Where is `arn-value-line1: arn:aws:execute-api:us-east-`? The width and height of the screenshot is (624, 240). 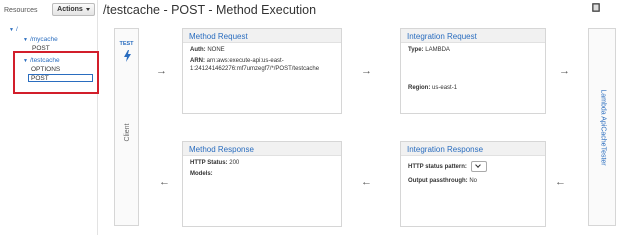 arn-value-line1: arn:aws:execute-api:us-east- is located at coordinates (245, 61).